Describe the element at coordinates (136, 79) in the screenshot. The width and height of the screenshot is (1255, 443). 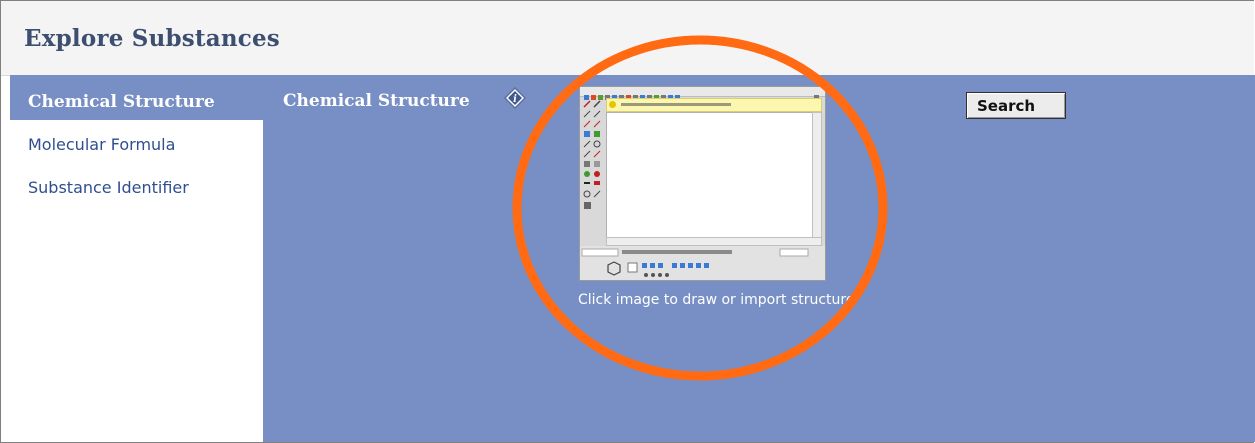
I see `sidebar-top-strip` at that location.